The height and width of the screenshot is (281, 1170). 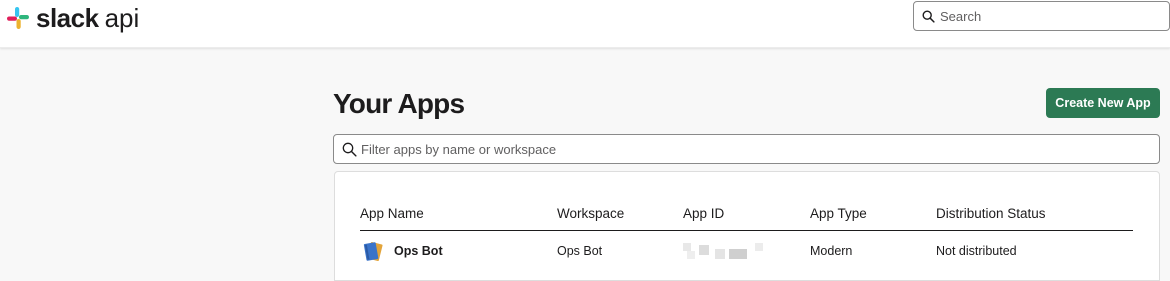 What do you see at coordinates (746, 230) in the screenshot?
I see `table-header-divider` at bounding box center [746, 230].